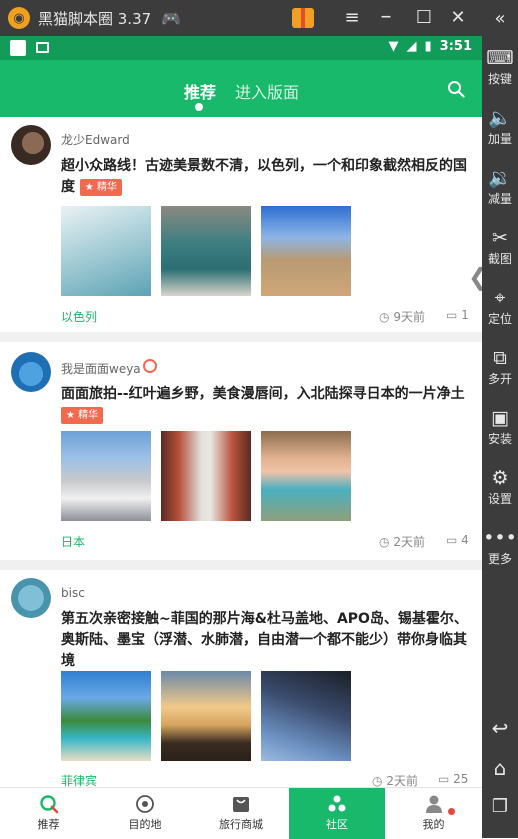 This screenshot has width=518, height=839. What do you see at coordinates (402, 780) in the screenshot?
I see `post-time-text: 2天前` at bounding box center [402, 780].